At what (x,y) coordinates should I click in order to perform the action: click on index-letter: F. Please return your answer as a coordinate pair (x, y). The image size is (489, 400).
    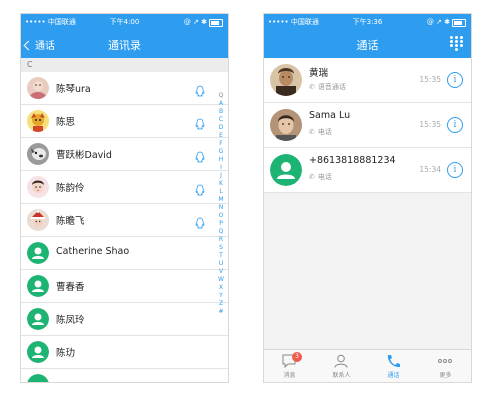
    Looking at the image, I should click on (221, 144).